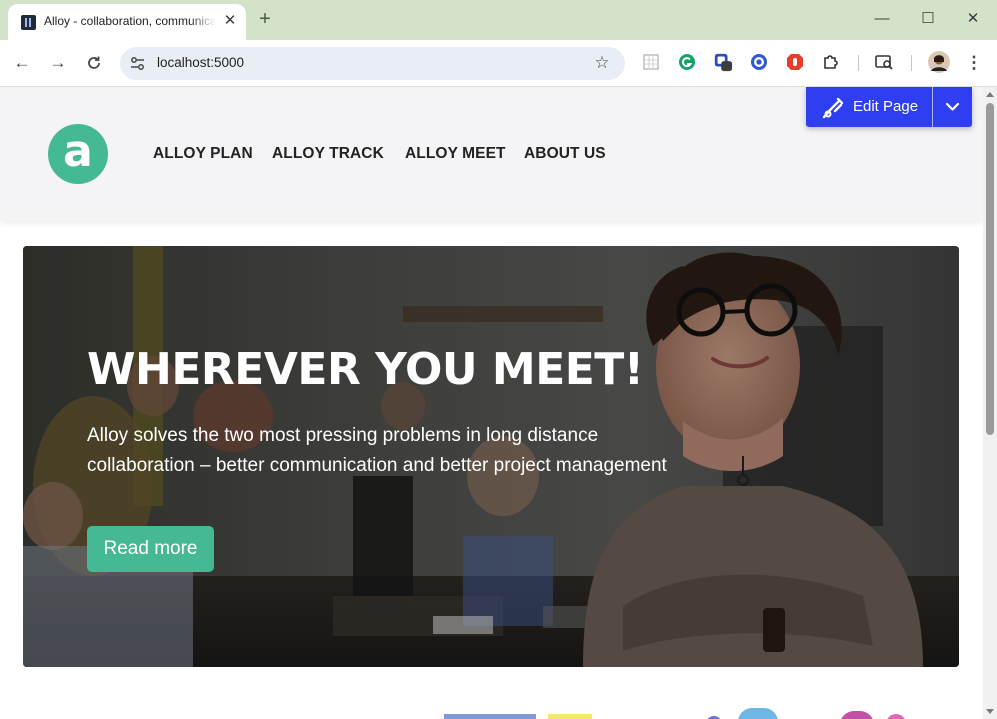 This screenshot has height=719, width=997. Describe the element at coordinates (94, 63) in the screenshot. I see `reload-icon` at that location.